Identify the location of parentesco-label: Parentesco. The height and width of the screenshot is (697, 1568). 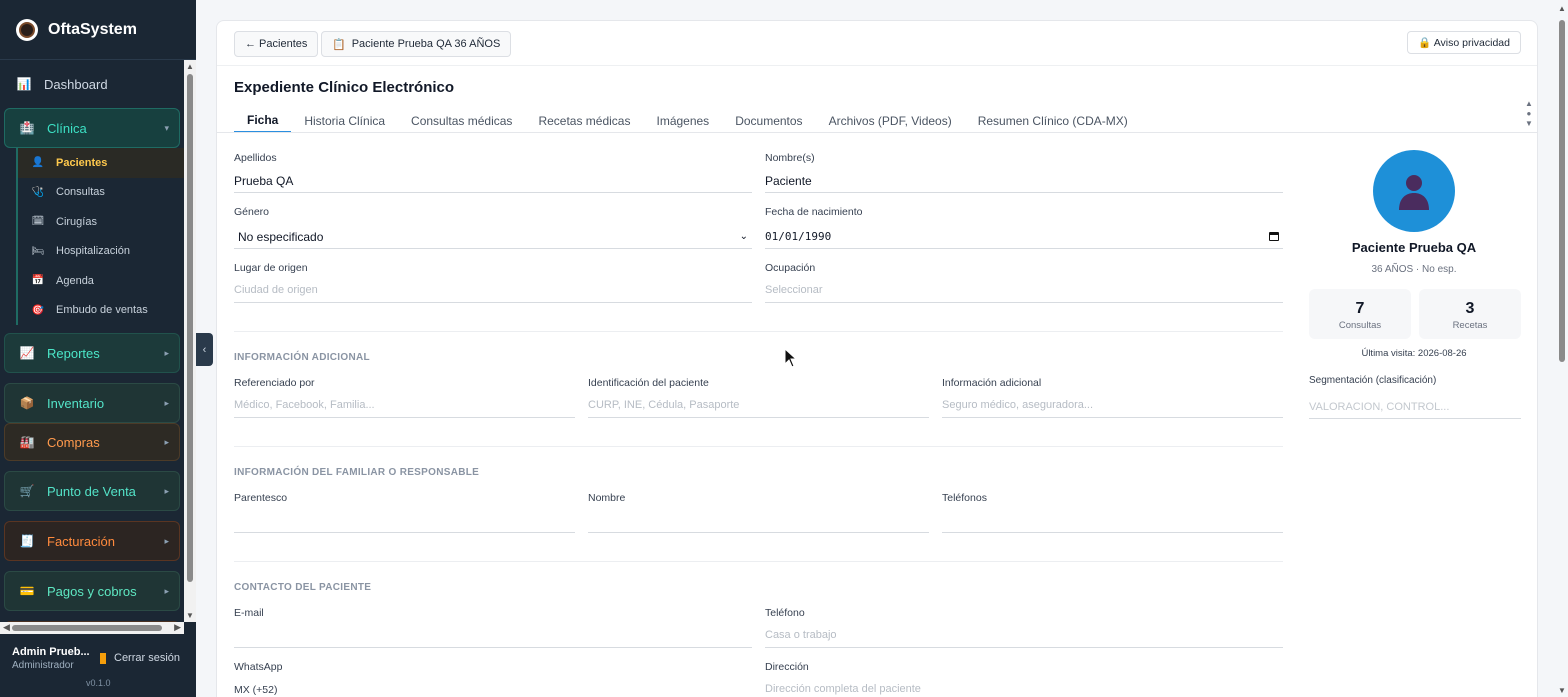
(261, 498).